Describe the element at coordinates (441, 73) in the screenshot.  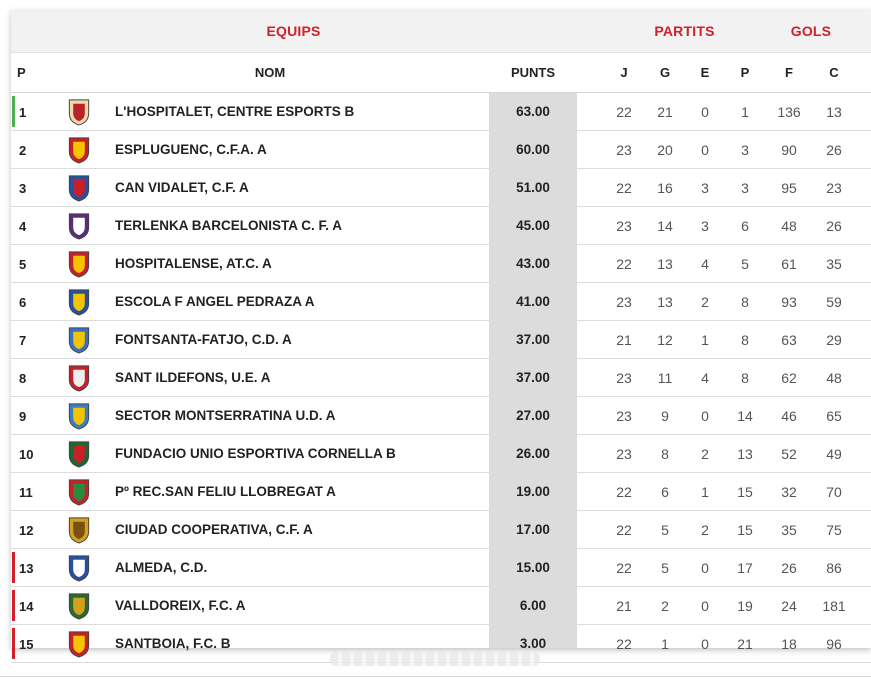
I see `column-header-row: P NOM PUNTS J G E P F C` at that location.